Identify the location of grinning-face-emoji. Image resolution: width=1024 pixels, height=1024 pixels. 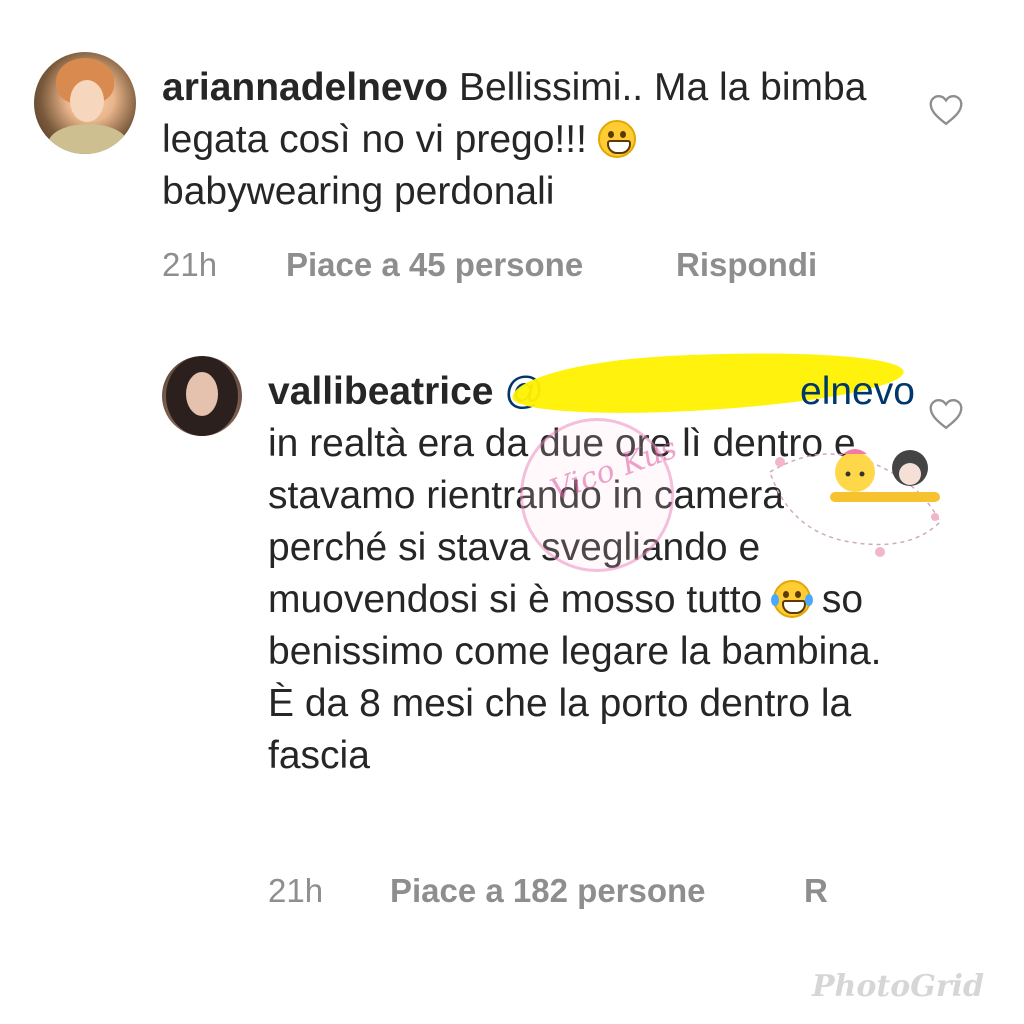
(616, 139).